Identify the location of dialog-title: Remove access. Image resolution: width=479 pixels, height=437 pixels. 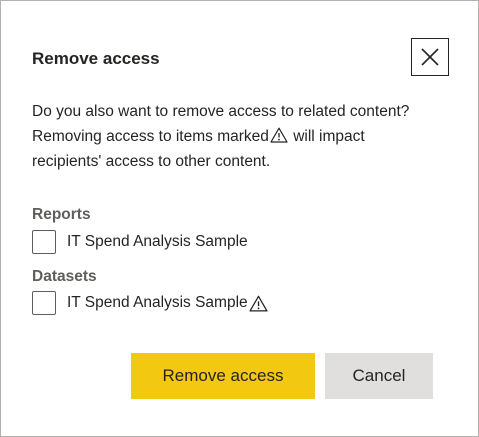
(96, 58).